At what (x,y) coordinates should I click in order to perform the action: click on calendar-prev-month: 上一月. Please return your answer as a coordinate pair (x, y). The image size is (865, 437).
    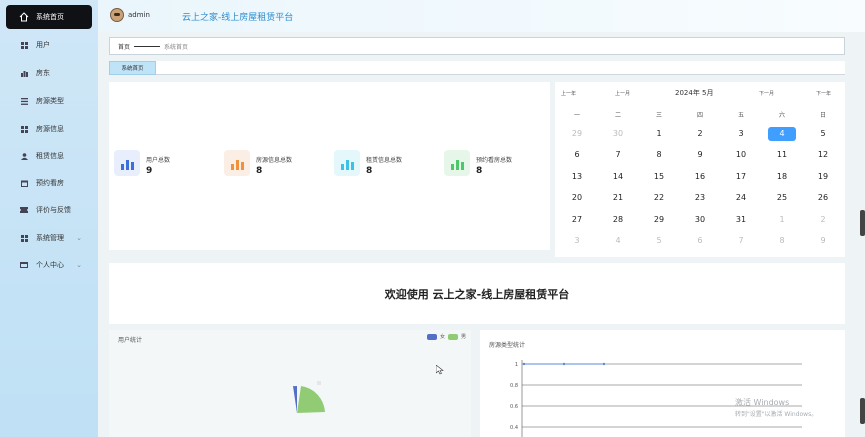
    Looking at the image, I should click on (622, 93).